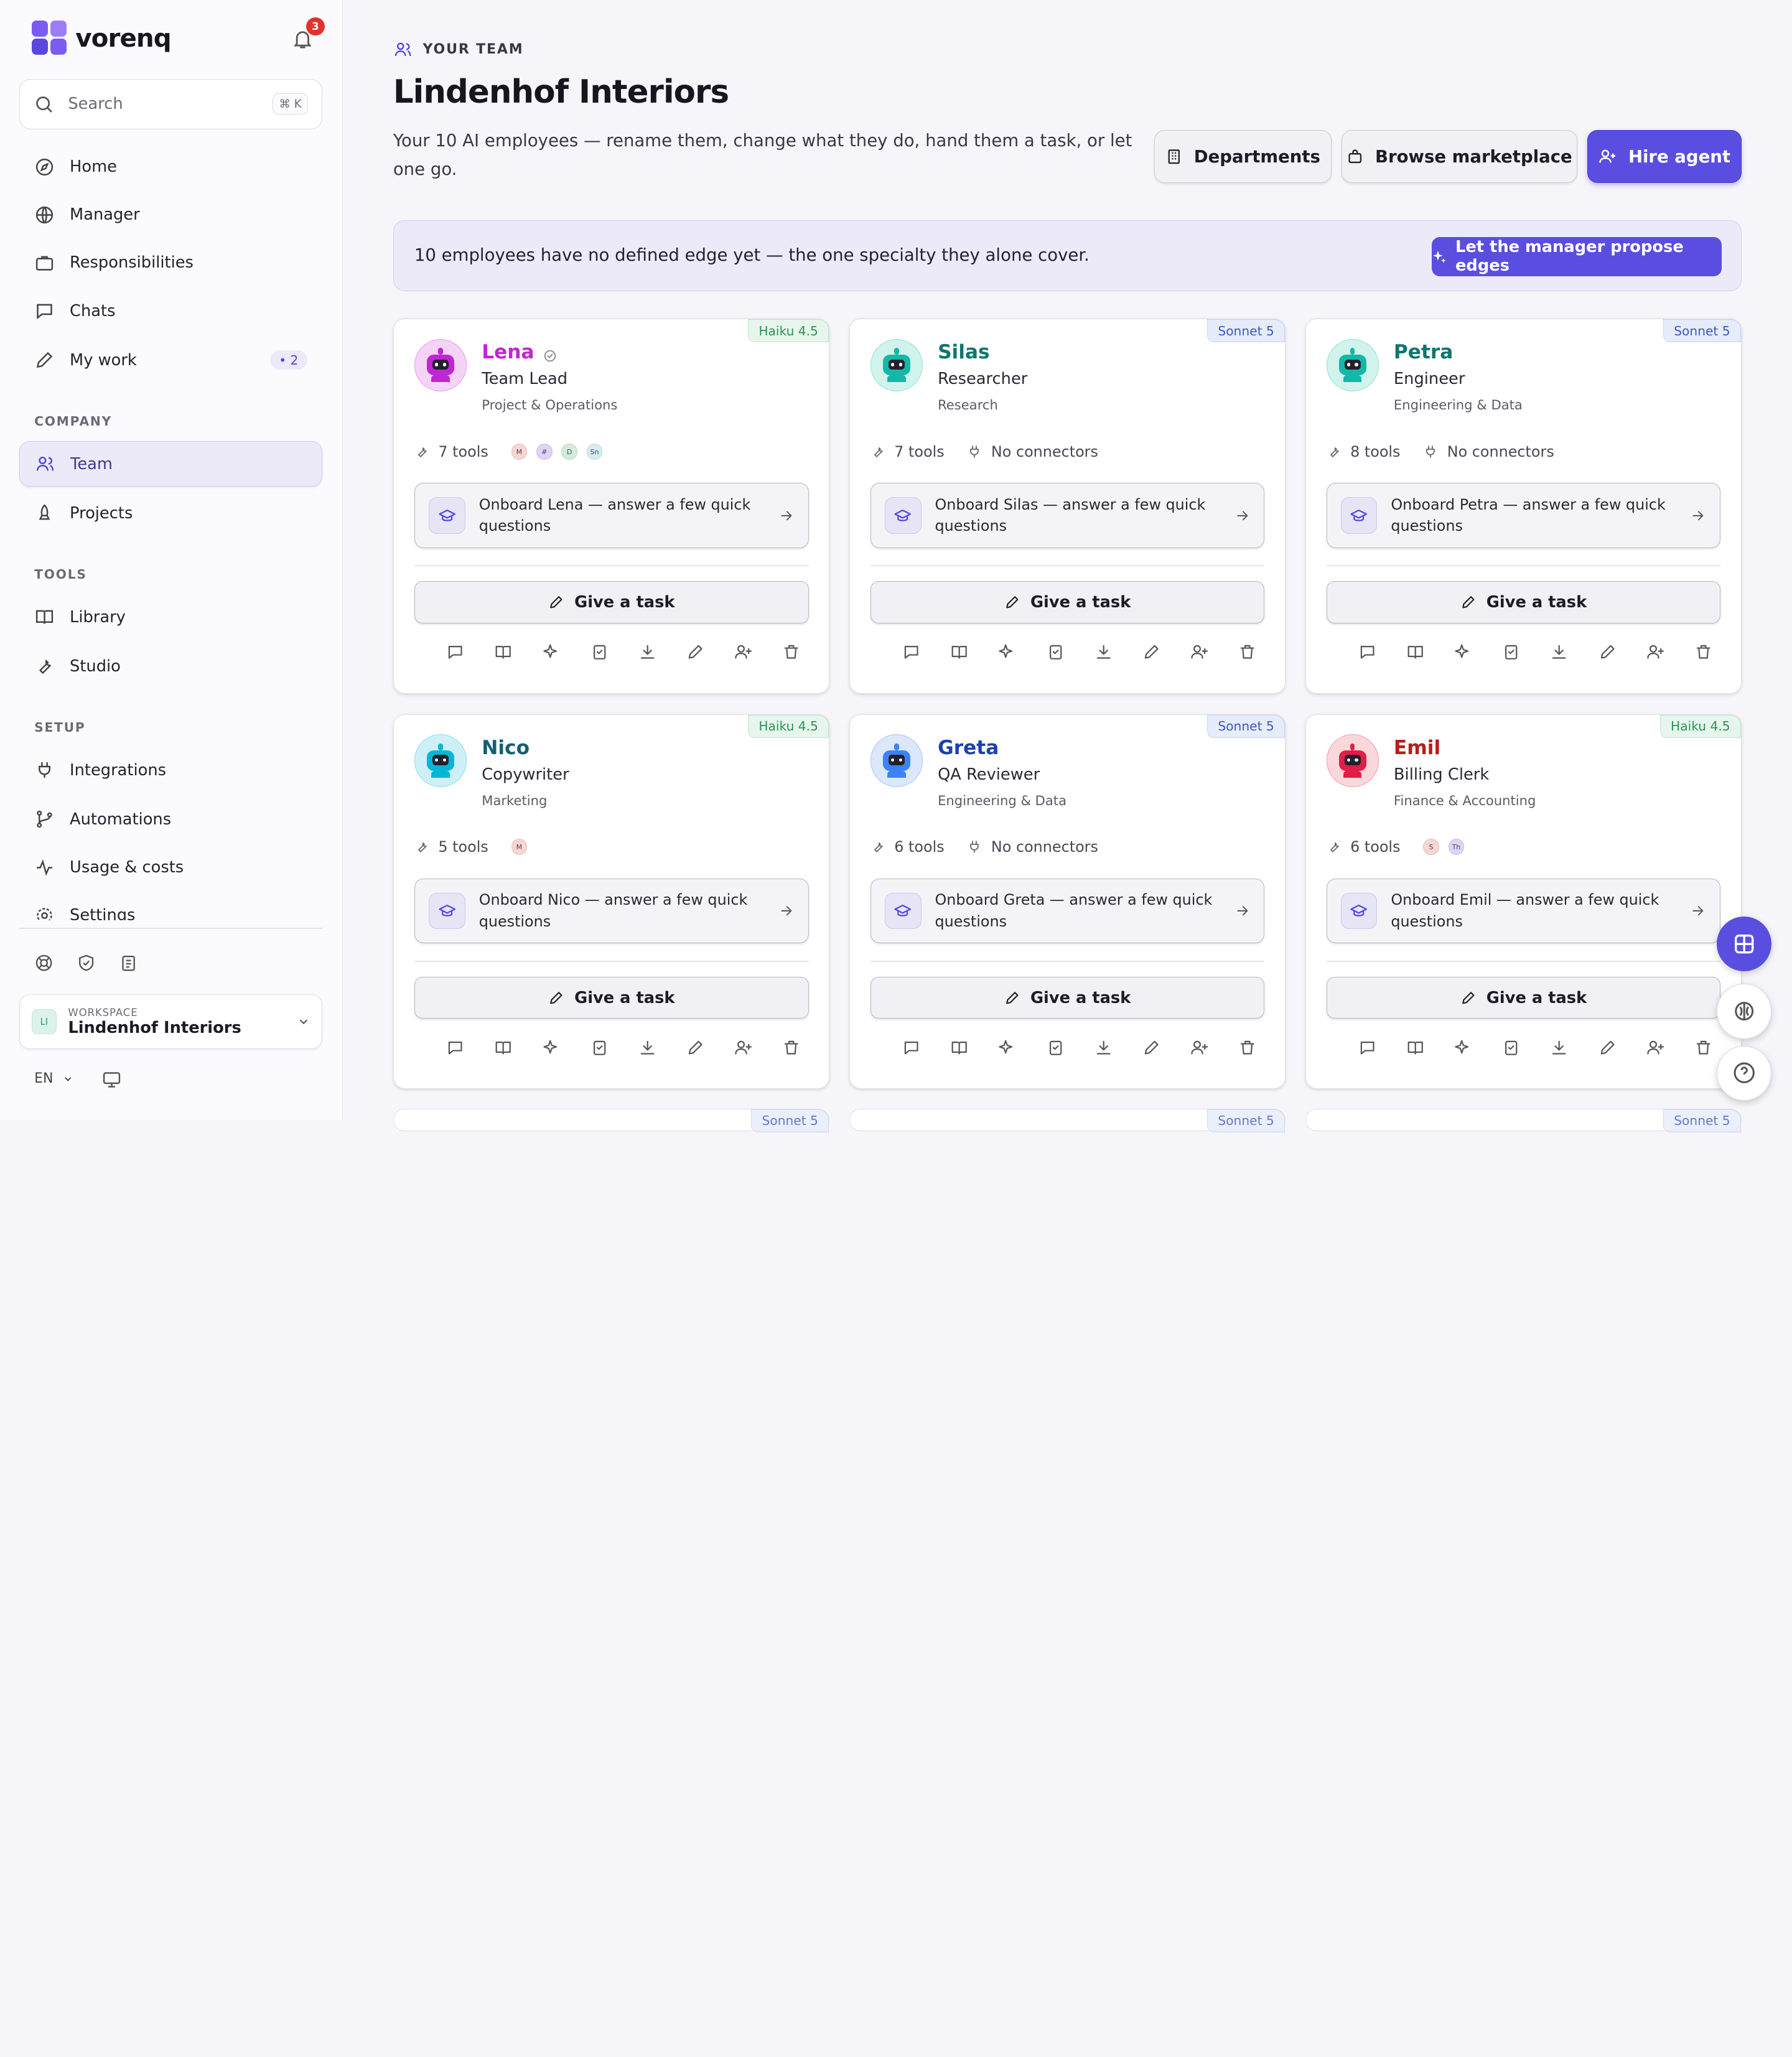 This screenshot has height=2057, width=1792. I want to click on browse-marketplace-button: Browse marketplace, so click(1459, 156).